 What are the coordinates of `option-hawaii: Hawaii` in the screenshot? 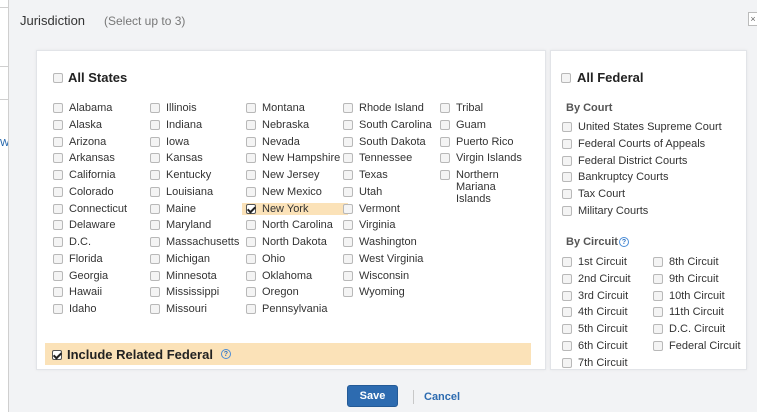 It's located at (102, 292).